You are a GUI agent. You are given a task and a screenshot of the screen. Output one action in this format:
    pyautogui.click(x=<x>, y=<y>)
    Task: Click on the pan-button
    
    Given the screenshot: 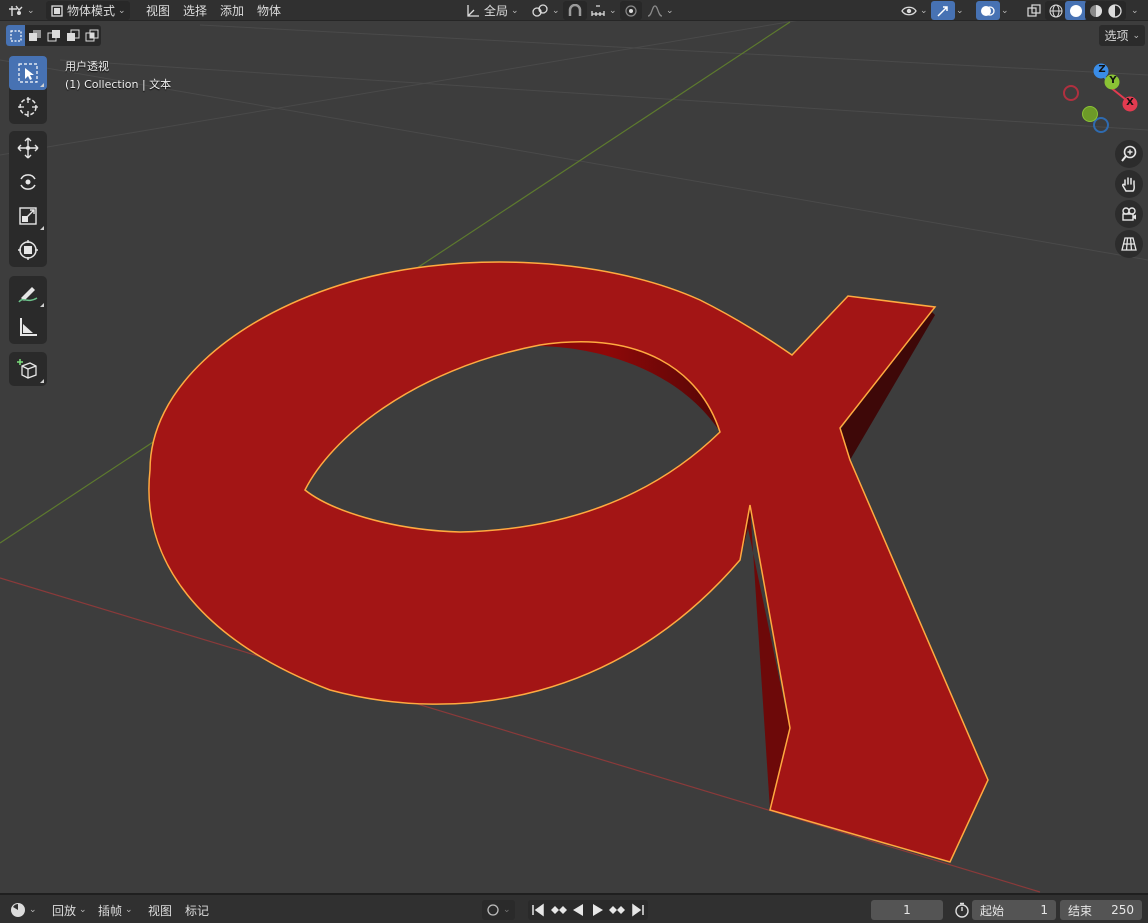 What is the action you would take?
    pyautogui.click(x=1129, y=184)
    